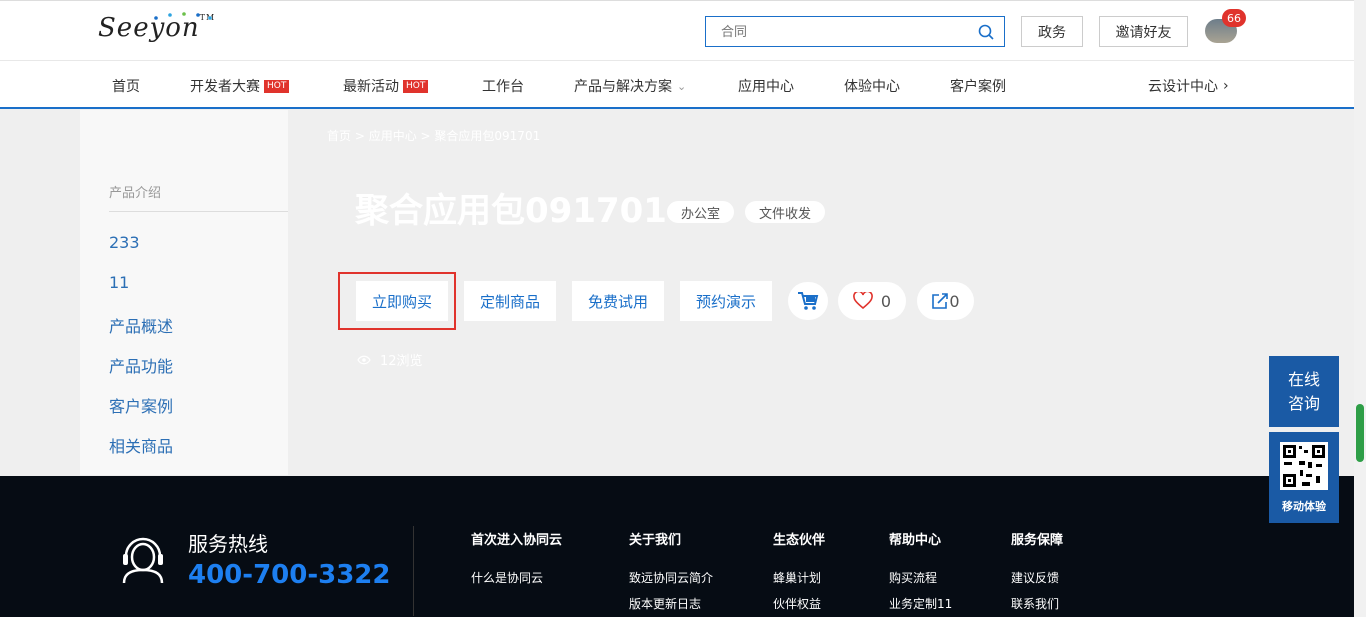 The image size is (1366, 617). I want to click on breadcrumb-app-center: 应用中心, so click(393, 136).